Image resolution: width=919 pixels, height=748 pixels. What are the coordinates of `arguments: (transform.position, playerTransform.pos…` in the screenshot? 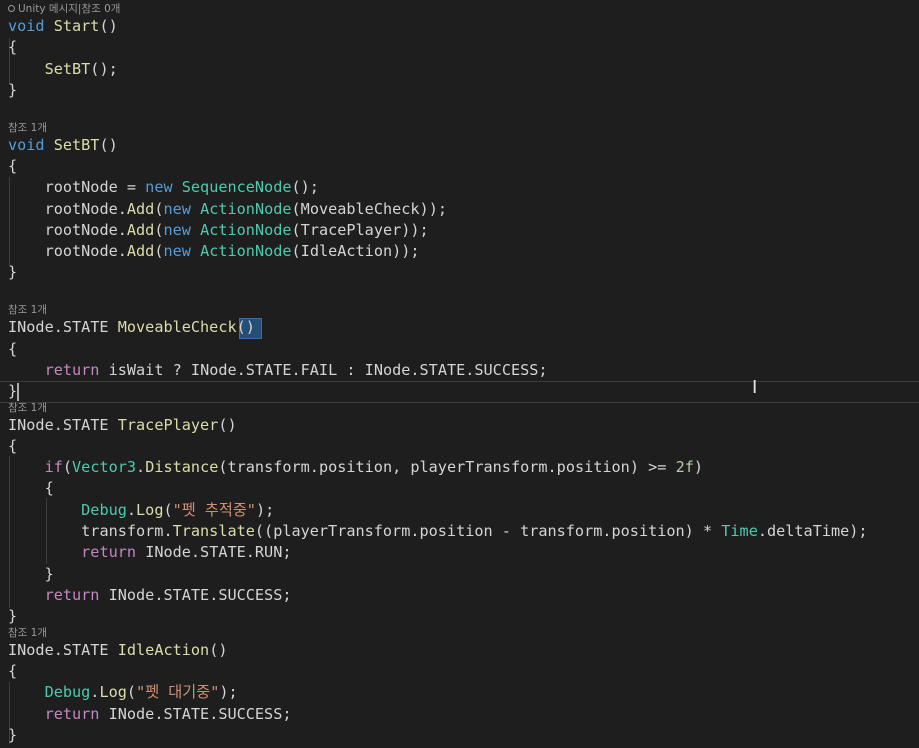 It's located at (433, 467).